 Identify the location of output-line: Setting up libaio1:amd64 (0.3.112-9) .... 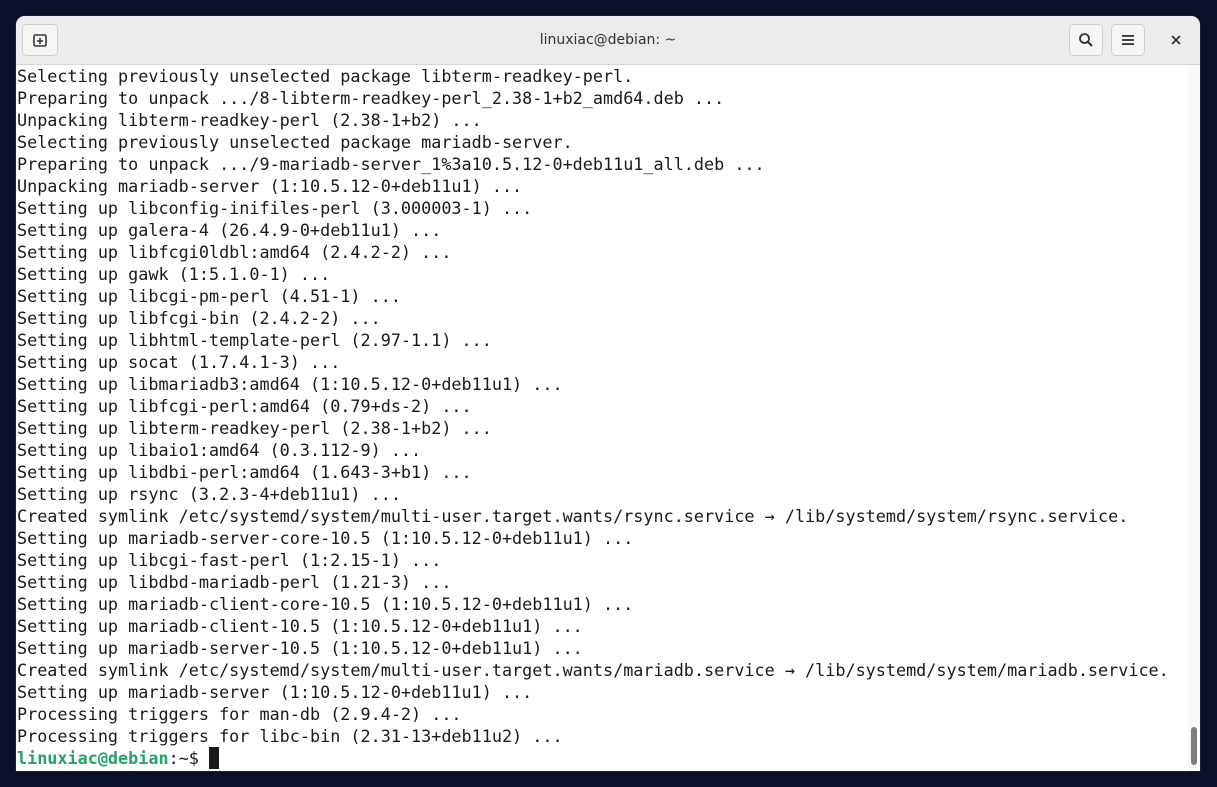
(219, 450).